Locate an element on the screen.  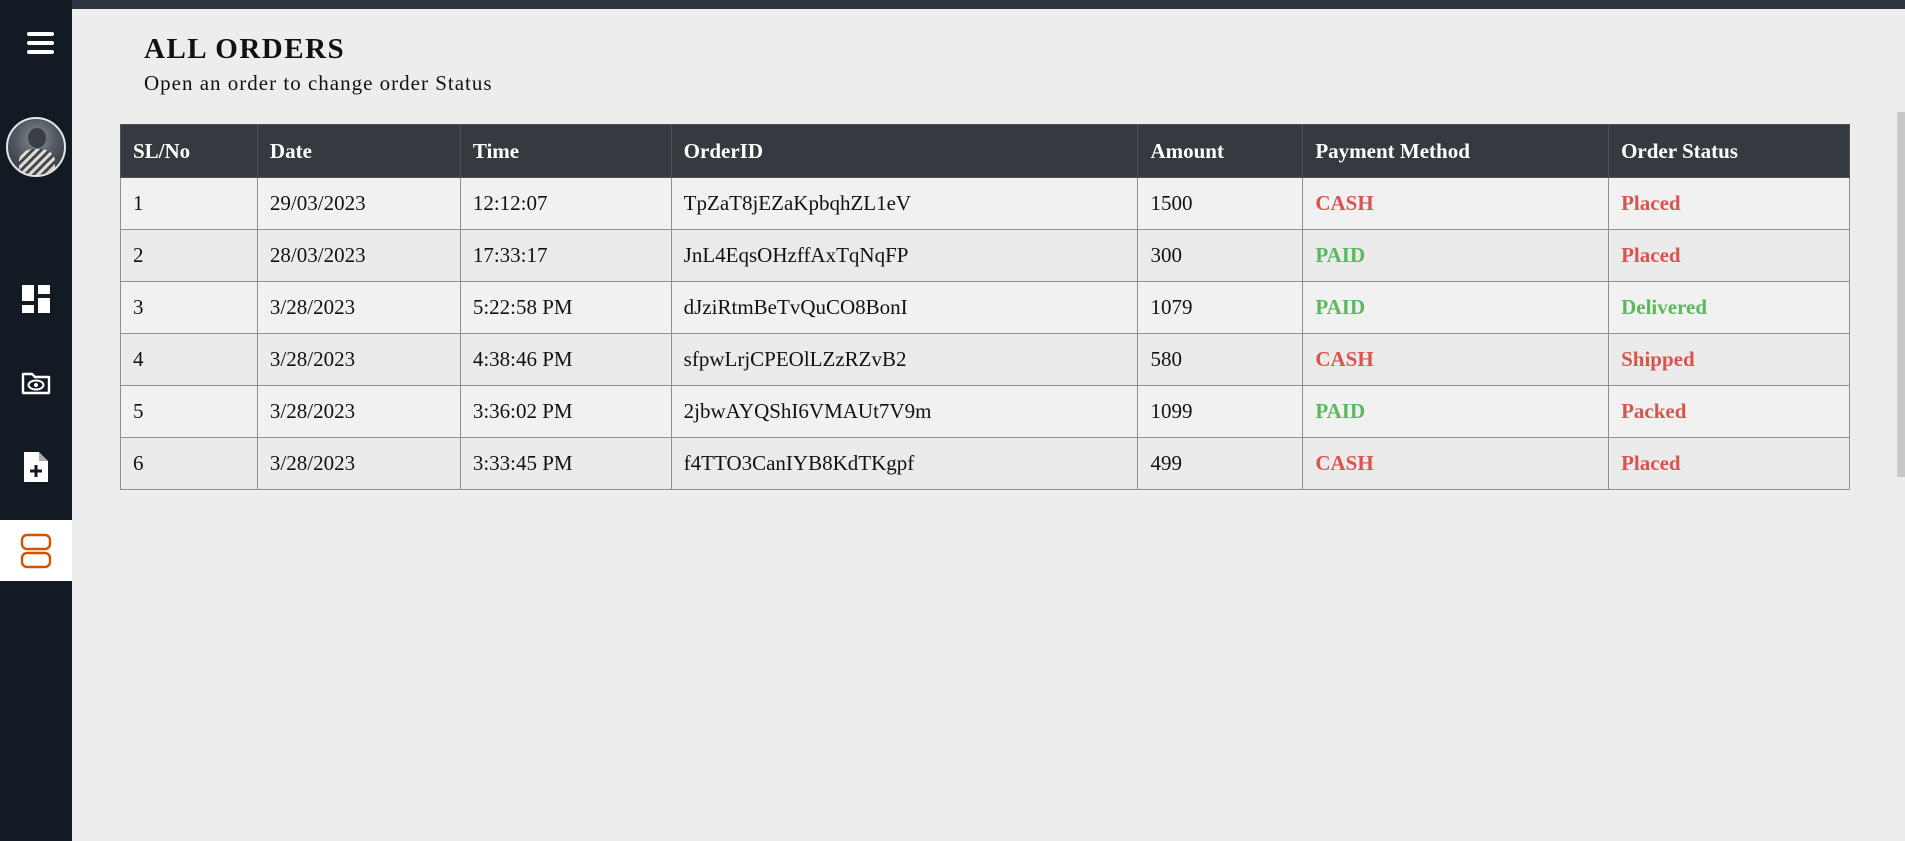
cell-order-id: 2jbwAYQShI6VMAUt7V9m is located at coordinates (904, 411).